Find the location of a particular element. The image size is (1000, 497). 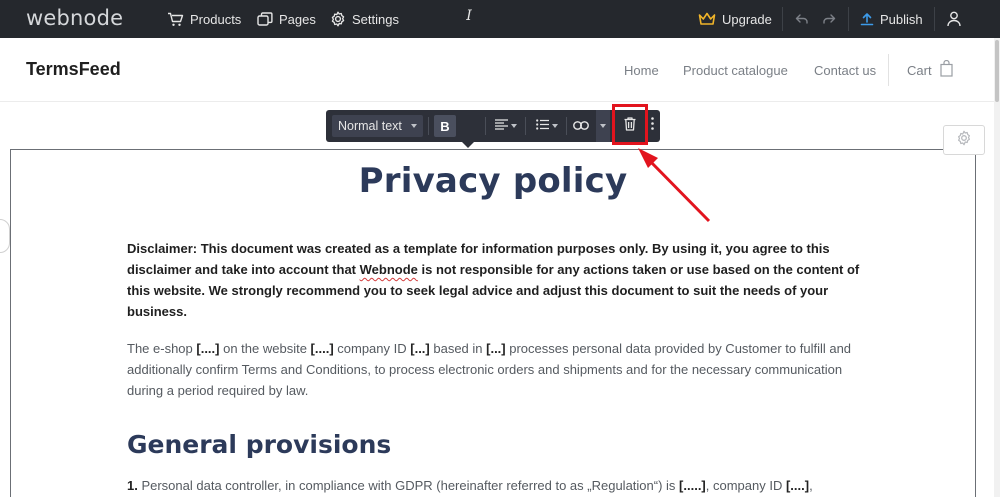

misspelled-word: Webnode is located at coordinates (388, 269).